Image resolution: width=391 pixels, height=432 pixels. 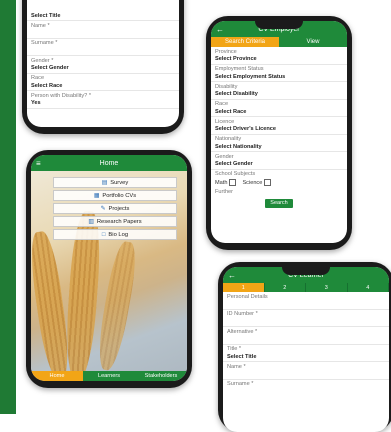 What do you see at coordinates (242, 331) in the screenshot?
I see `field-label: Alternative *` at bounding box center [242, 331].